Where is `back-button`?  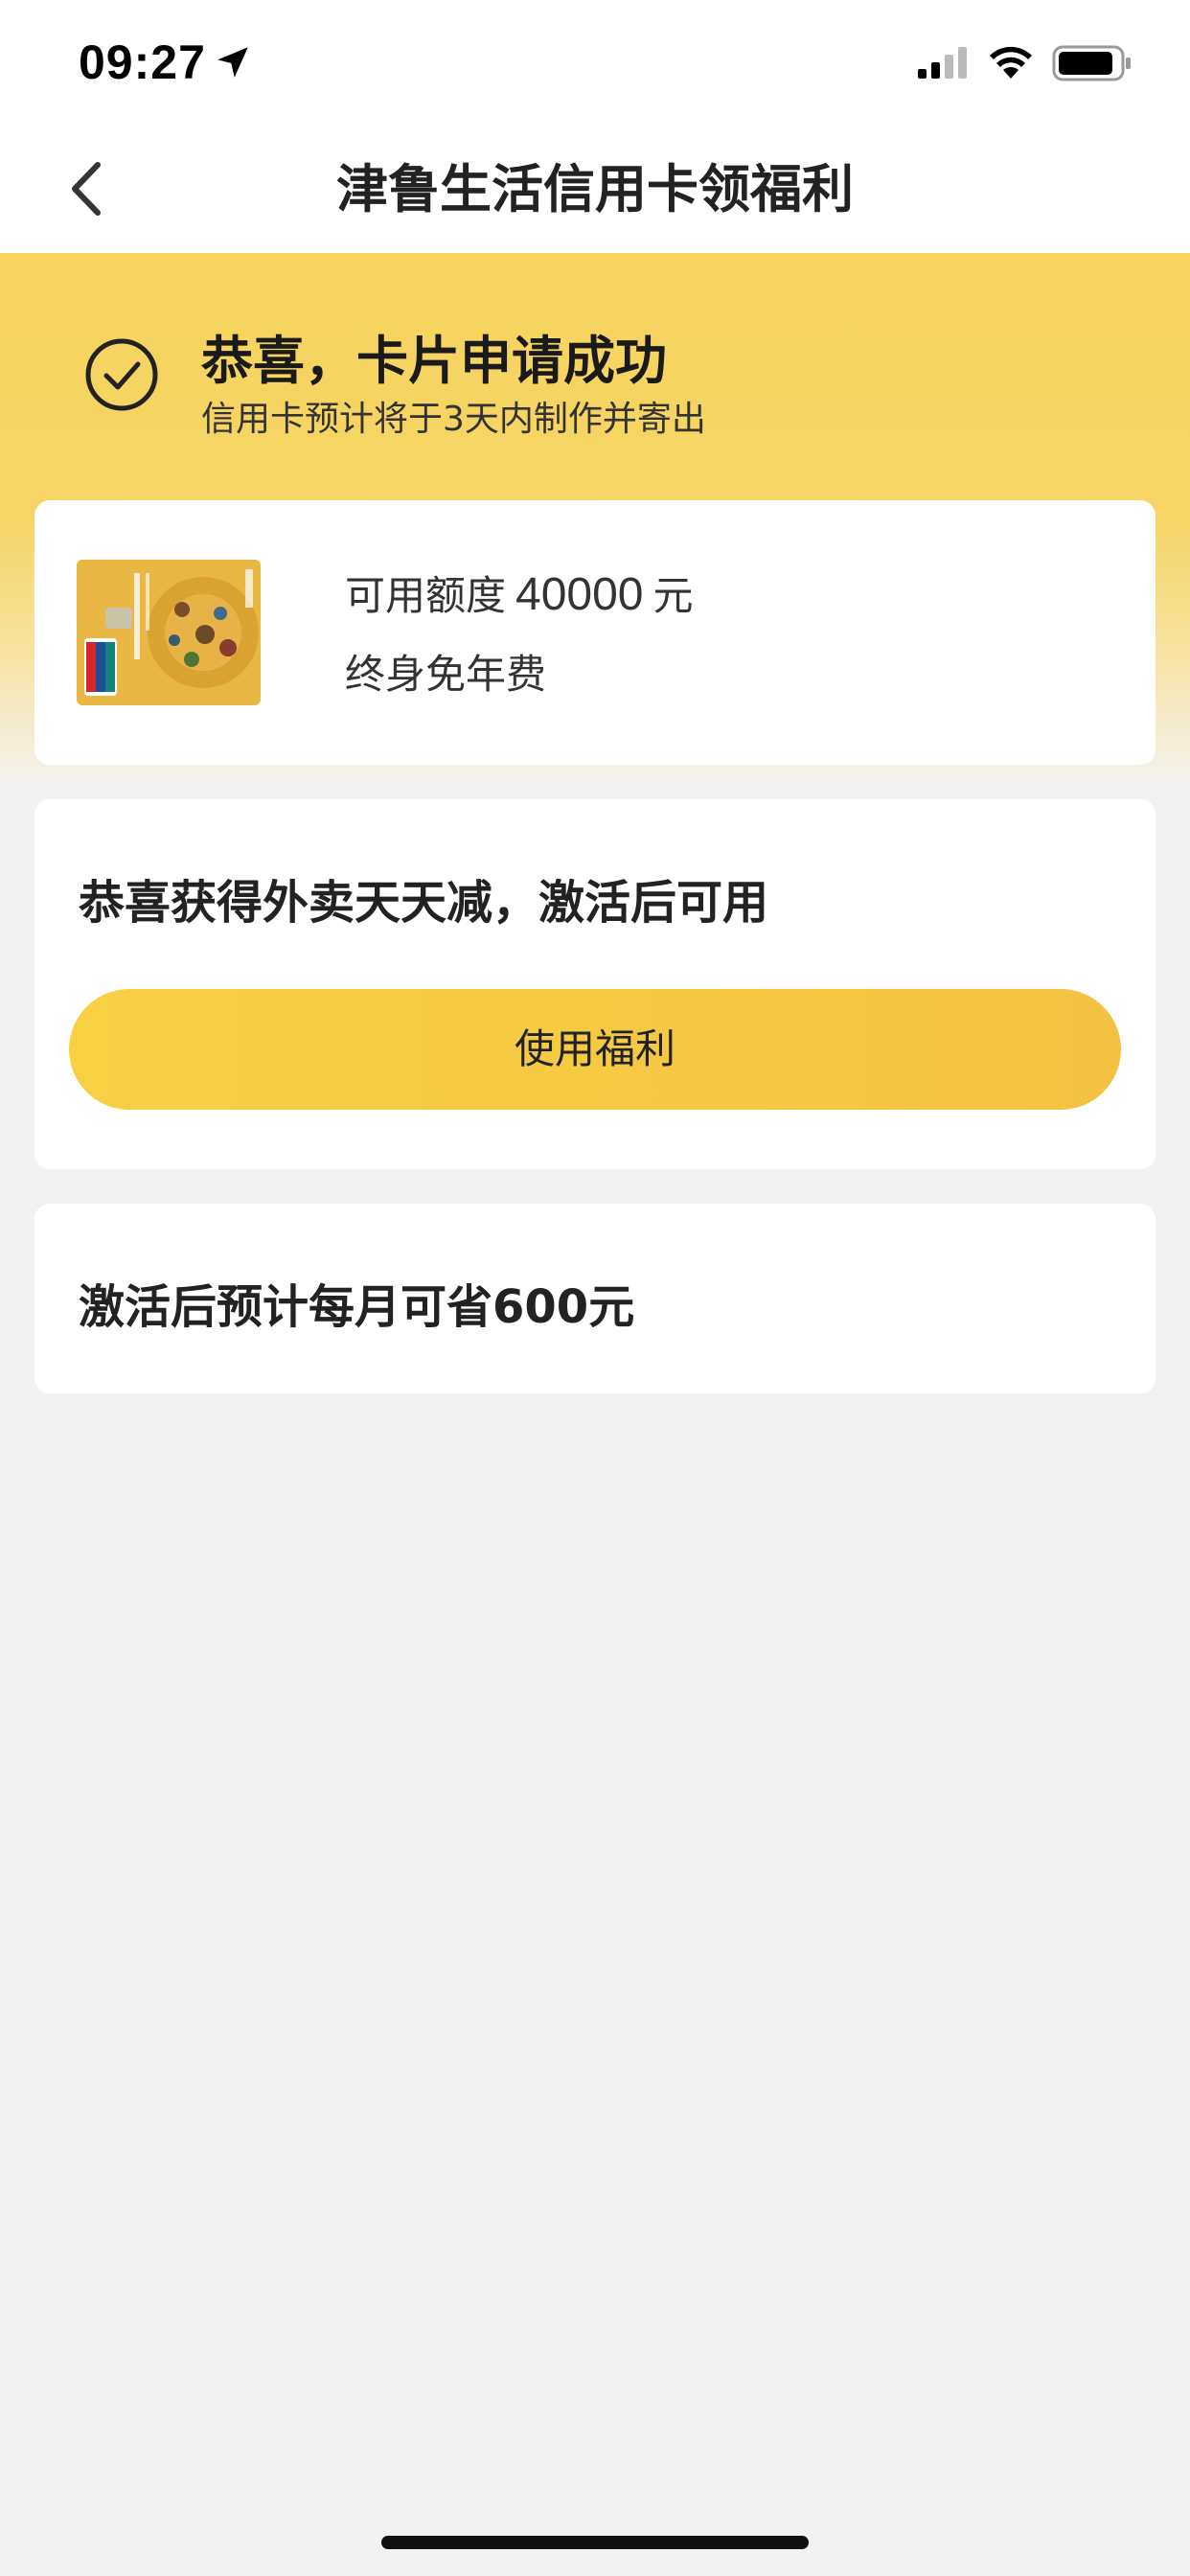
back-button is located at coordinates (89, 188).